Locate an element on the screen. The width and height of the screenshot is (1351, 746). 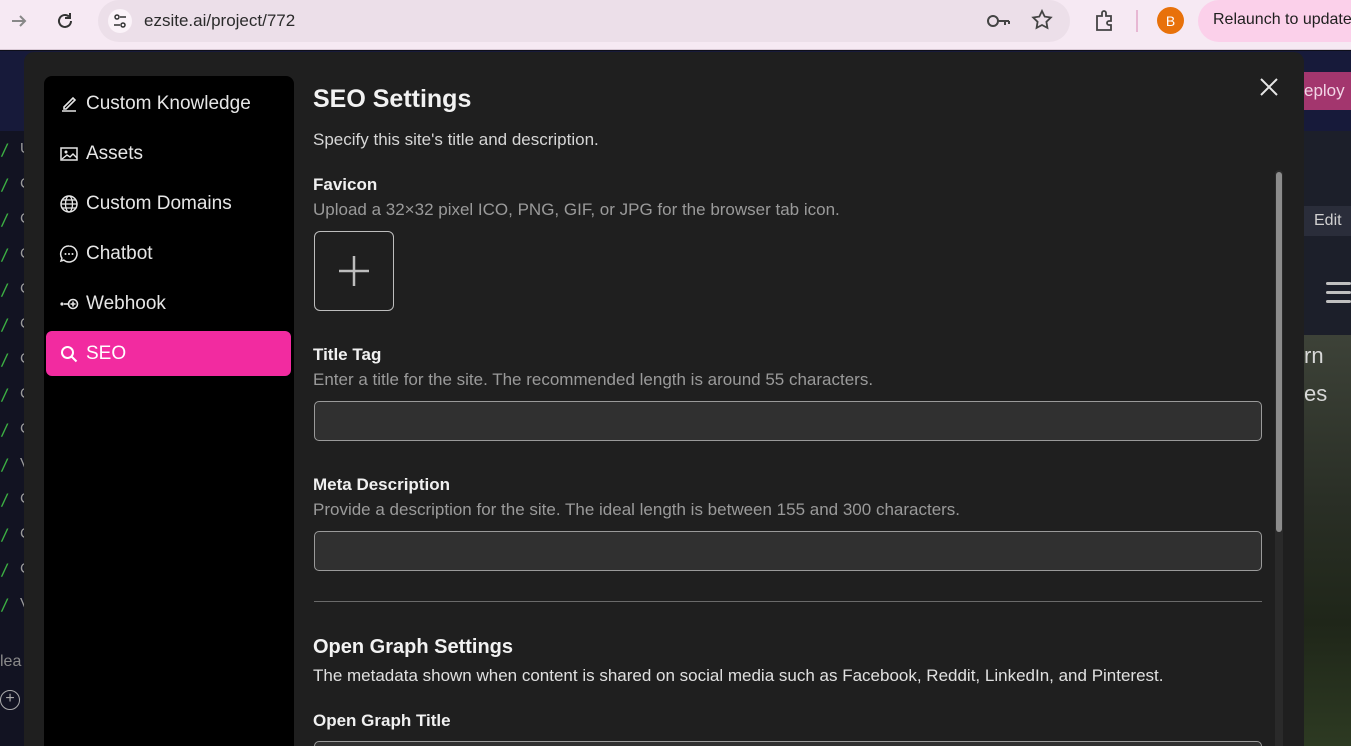
forward-button is located at coordinates (19, 21).